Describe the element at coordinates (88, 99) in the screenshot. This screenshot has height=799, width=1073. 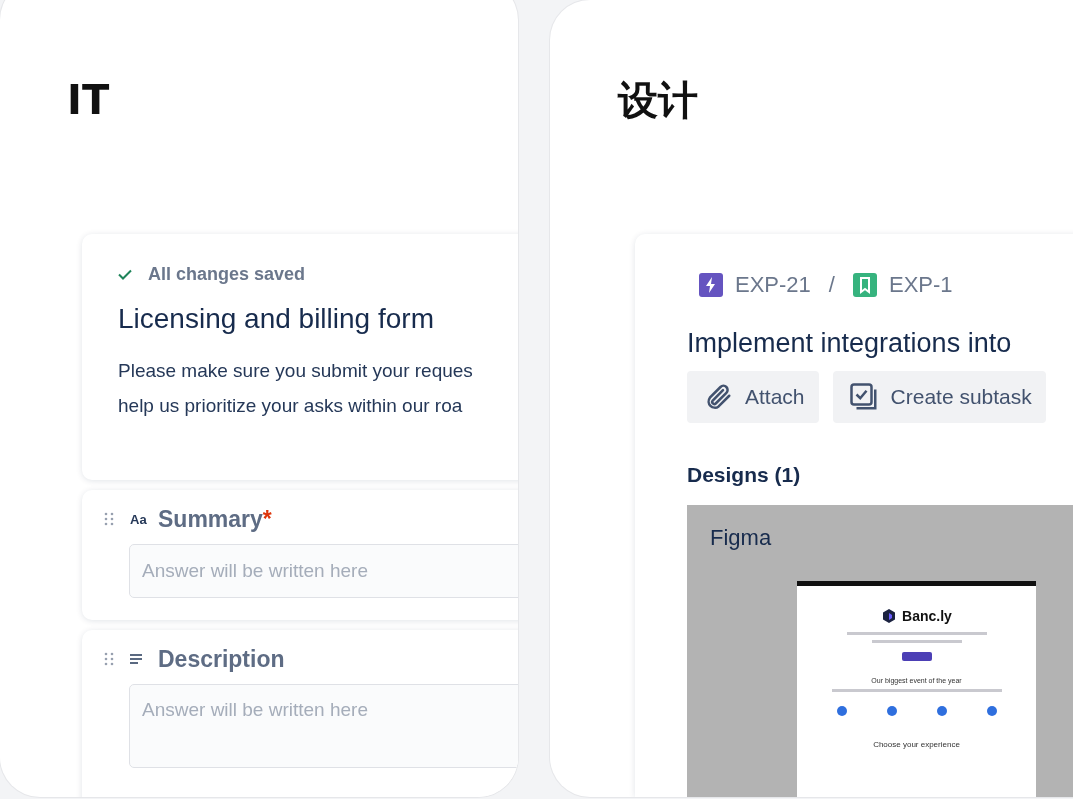
I see `card-heading: IT` at that location.